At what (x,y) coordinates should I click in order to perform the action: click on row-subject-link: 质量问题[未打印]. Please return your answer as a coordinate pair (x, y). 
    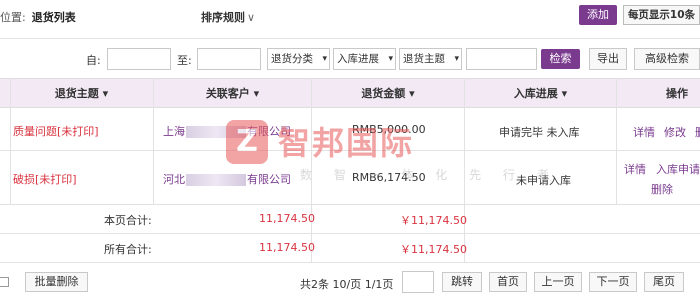
    Looking at the image, I should click on (56, 131).